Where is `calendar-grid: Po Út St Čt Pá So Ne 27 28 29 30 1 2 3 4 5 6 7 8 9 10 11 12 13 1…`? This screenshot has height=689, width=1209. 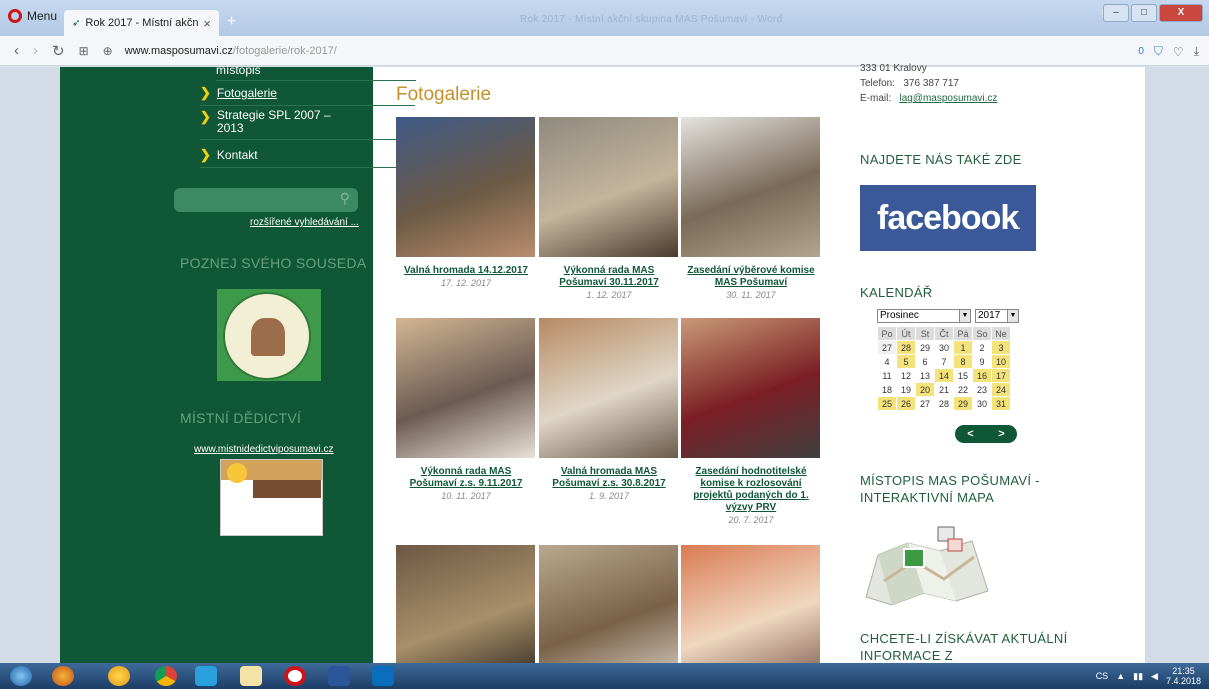
calendar-grid: Po Út St Čt Pá So Ne 27 28 29 30 1 2 3 4 5 6 7 8 9 10 11 12 13 1… is located at coordinates (944, 368).